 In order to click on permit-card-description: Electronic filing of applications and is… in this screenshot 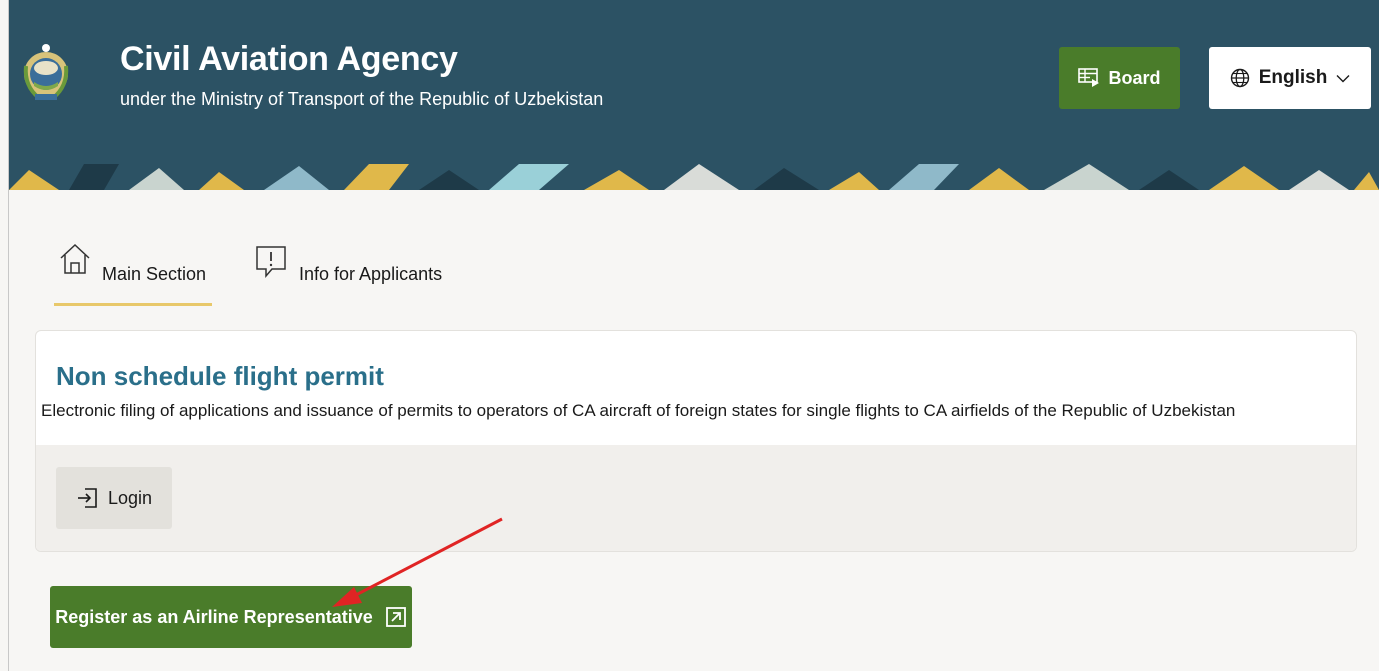, I will do `click(638, 410)`.